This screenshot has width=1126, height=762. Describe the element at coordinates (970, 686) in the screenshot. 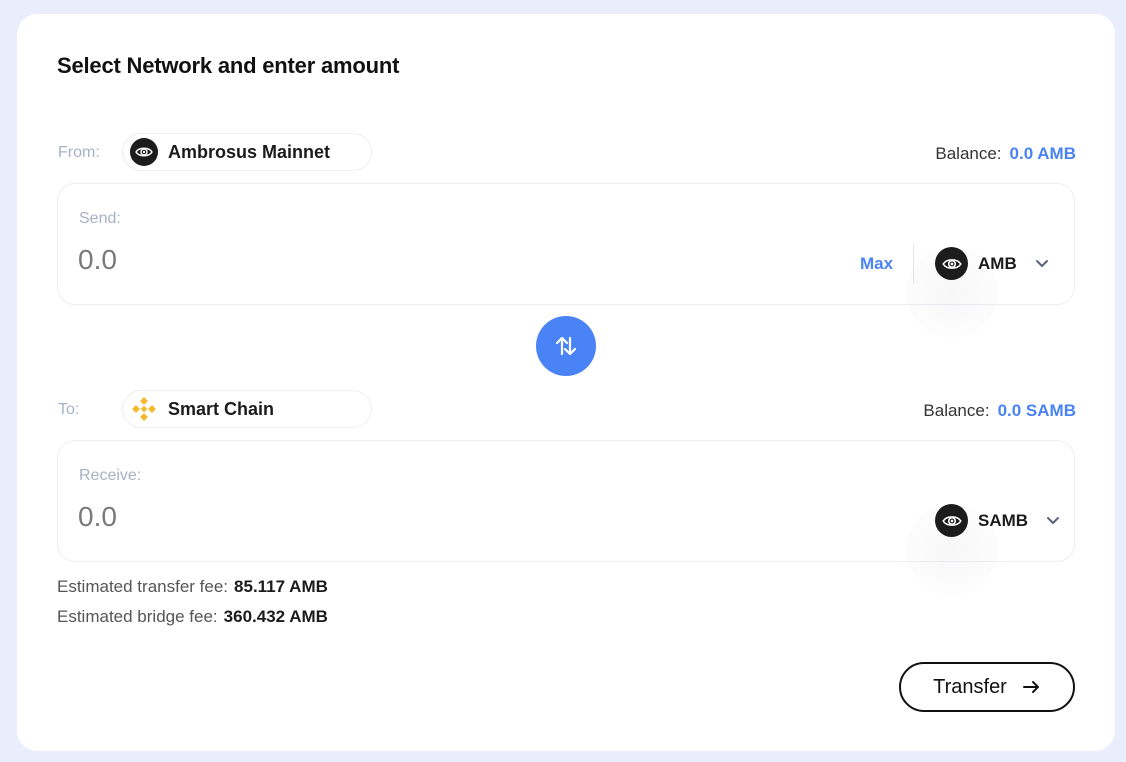

I see `transfer-button-label: Transfer` at that location.